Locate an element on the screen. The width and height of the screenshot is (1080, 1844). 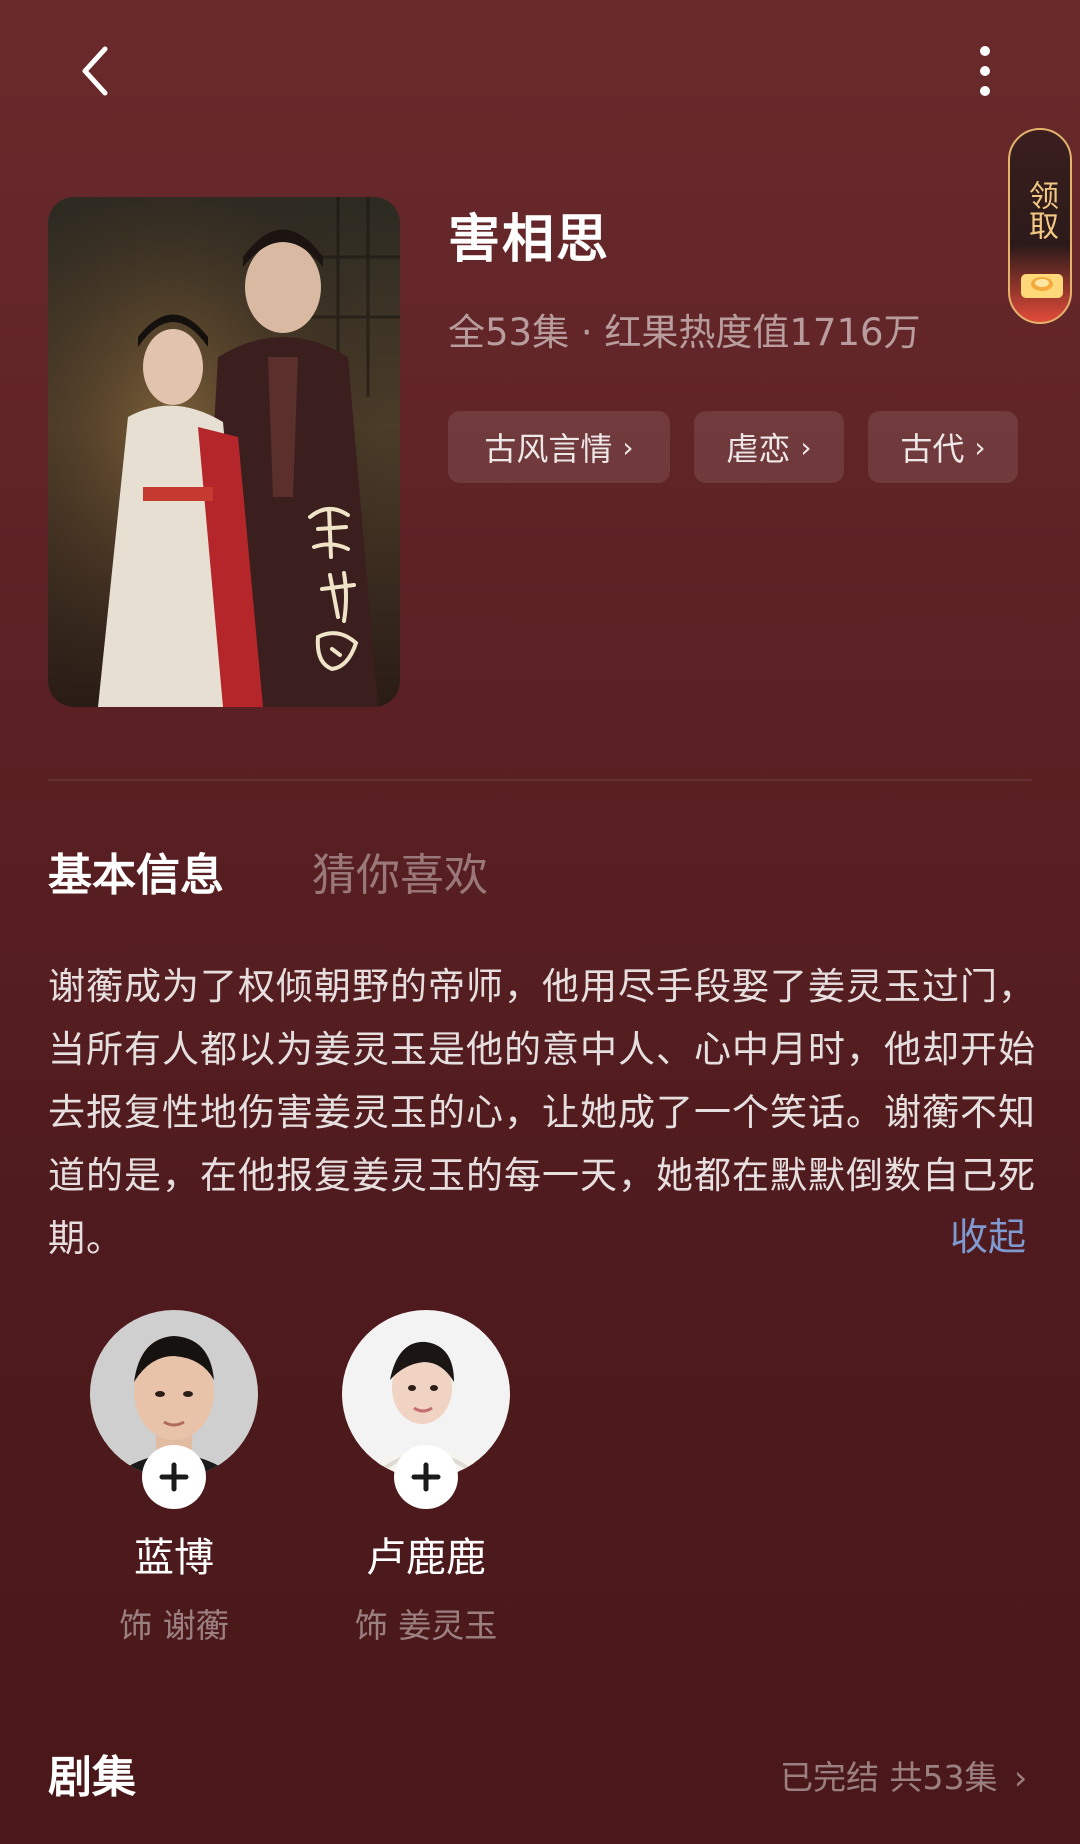
tag-ancient: 古代 › is located at coordinates (943, 447).